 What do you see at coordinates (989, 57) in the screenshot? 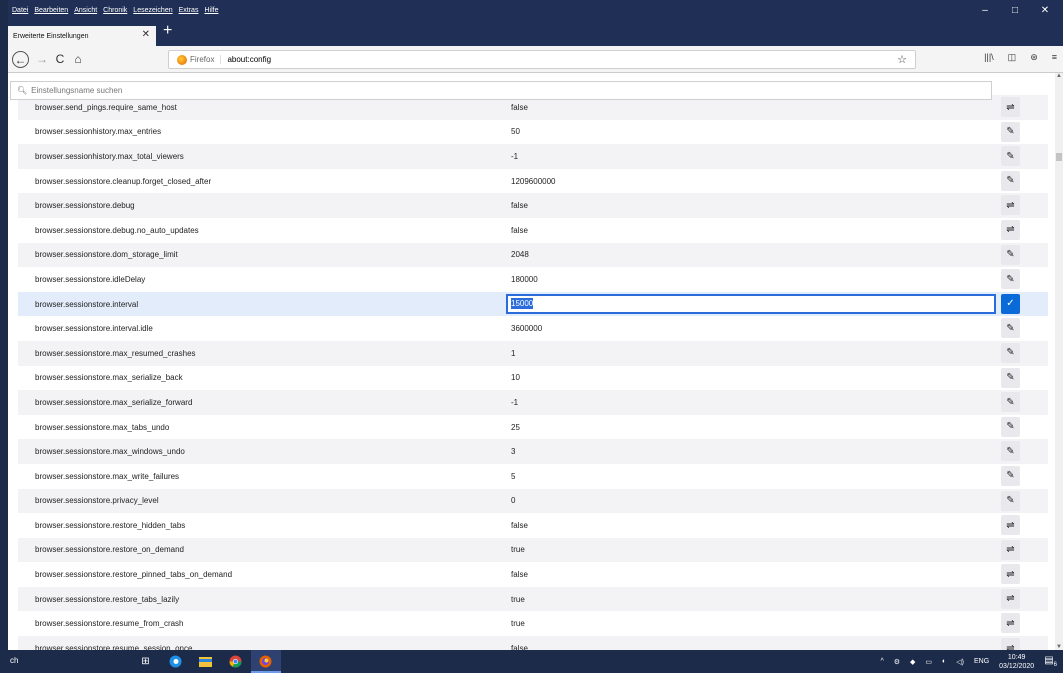
I see `library-icon: |||\` at bounding box center [989, 57].